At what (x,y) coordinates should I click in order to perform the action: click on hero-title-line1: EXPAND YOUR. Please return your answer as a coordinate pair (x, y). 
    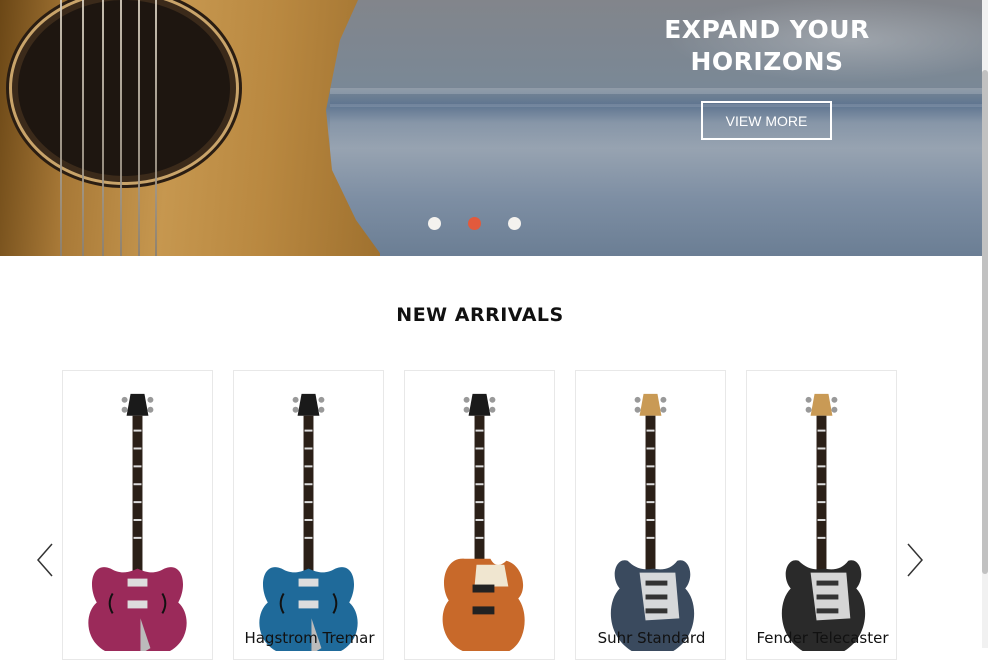
    Looking at the image, I should click on (767, 29).